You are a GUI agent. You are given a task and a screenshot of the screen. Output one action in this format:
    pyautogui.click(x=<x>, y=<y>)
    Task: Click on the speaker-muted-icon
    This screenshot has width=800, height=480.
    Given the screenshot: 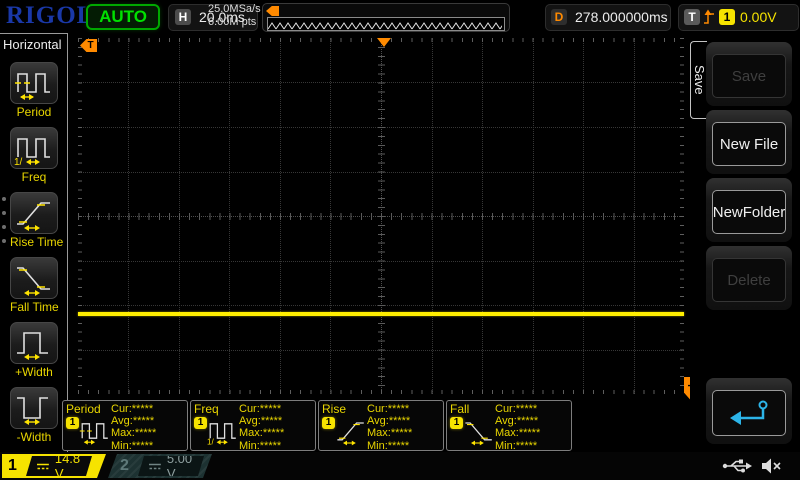 What is the action you would take?
    pyautogui.click(x=771, y=466)
    